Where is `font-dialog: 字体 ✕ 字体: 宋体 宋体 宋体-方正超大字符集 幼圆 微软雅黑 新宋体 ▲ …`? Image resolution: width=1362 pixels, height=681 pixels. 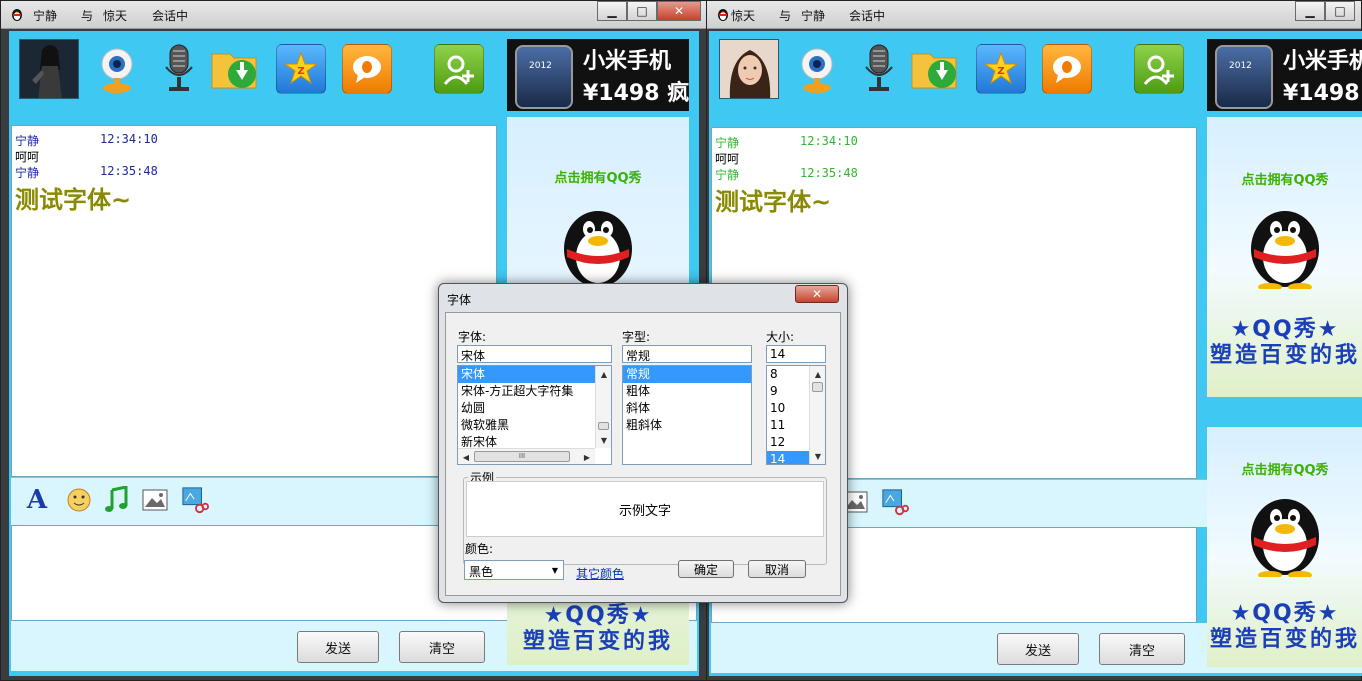 font-dialog: 字体 ✕ 字体: 宋体 宋体 宋体-方正超大字符集 幼圆 微软雅黑 新宋体 ▲ … is located at coordinates (643, 443).